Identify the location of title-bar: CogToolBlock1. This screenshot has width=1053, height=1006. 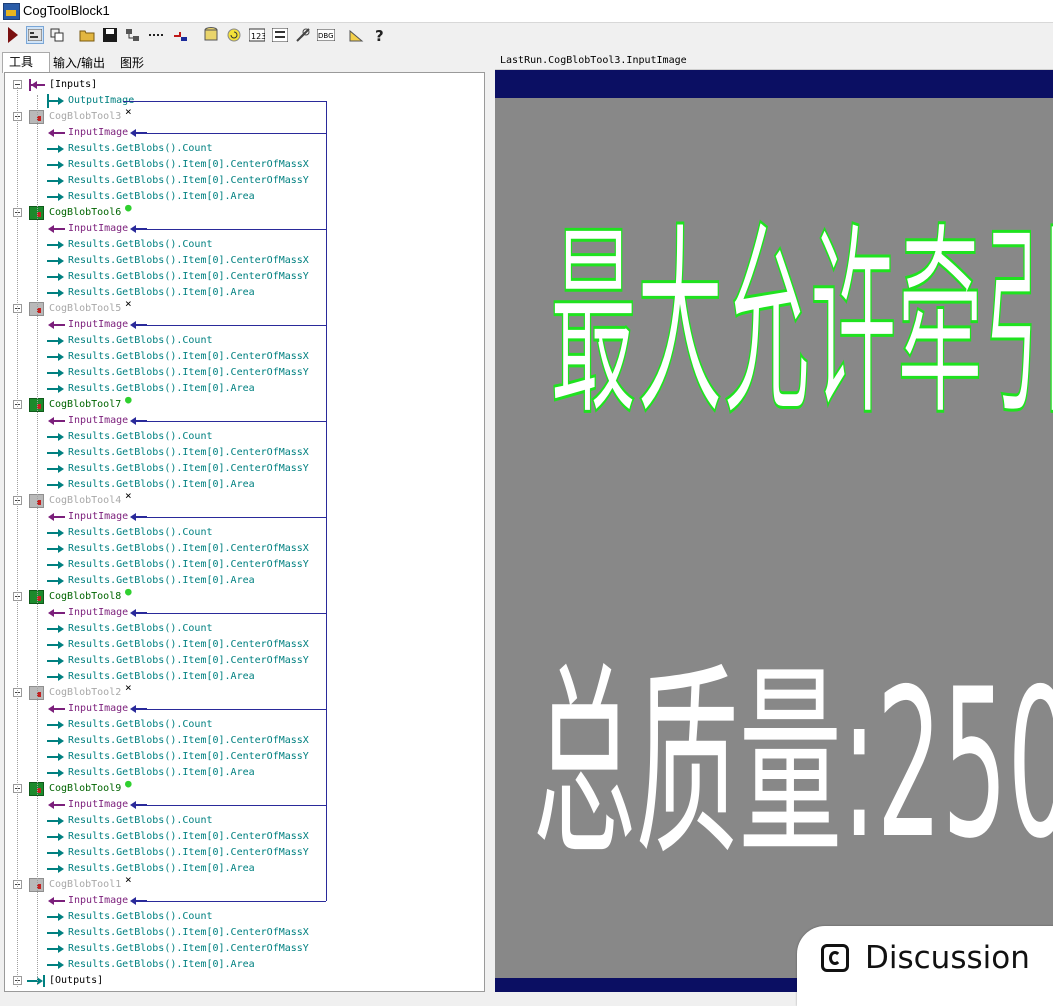
(526, 11).